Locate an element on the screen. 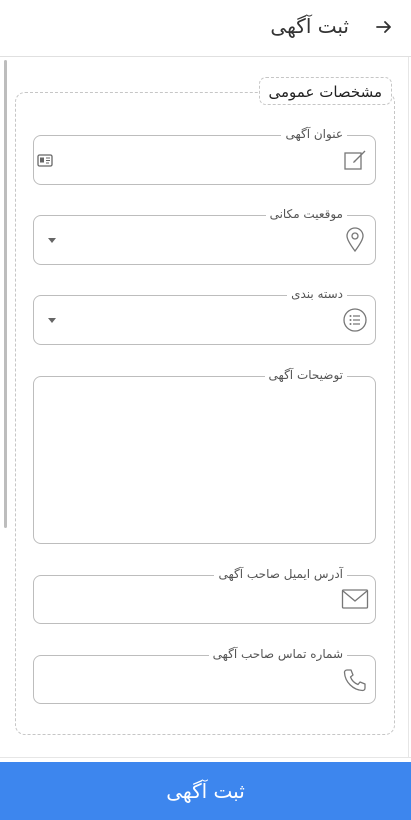 Image resolution: width=411 pixels, height=820 pixels. location-field: موقعیت مکانی is located at coordinates (204, 235).